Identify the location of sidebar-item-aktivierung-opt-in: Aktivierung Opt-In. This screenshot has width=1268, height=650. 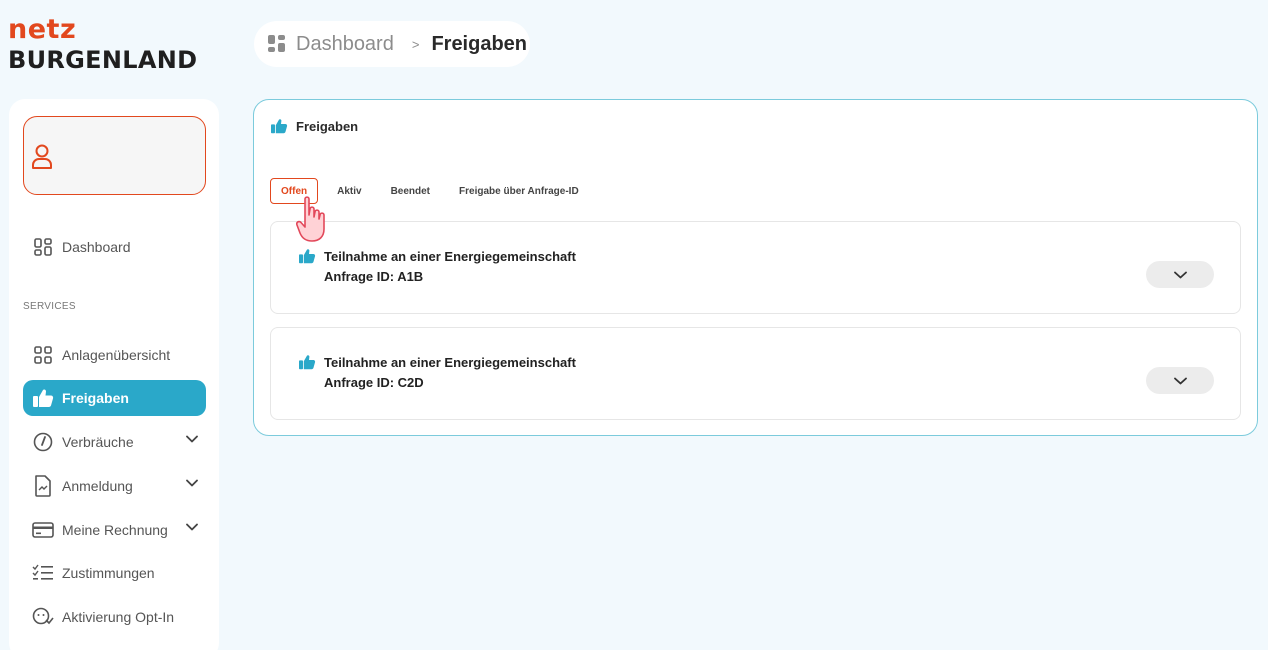
(114, 617).